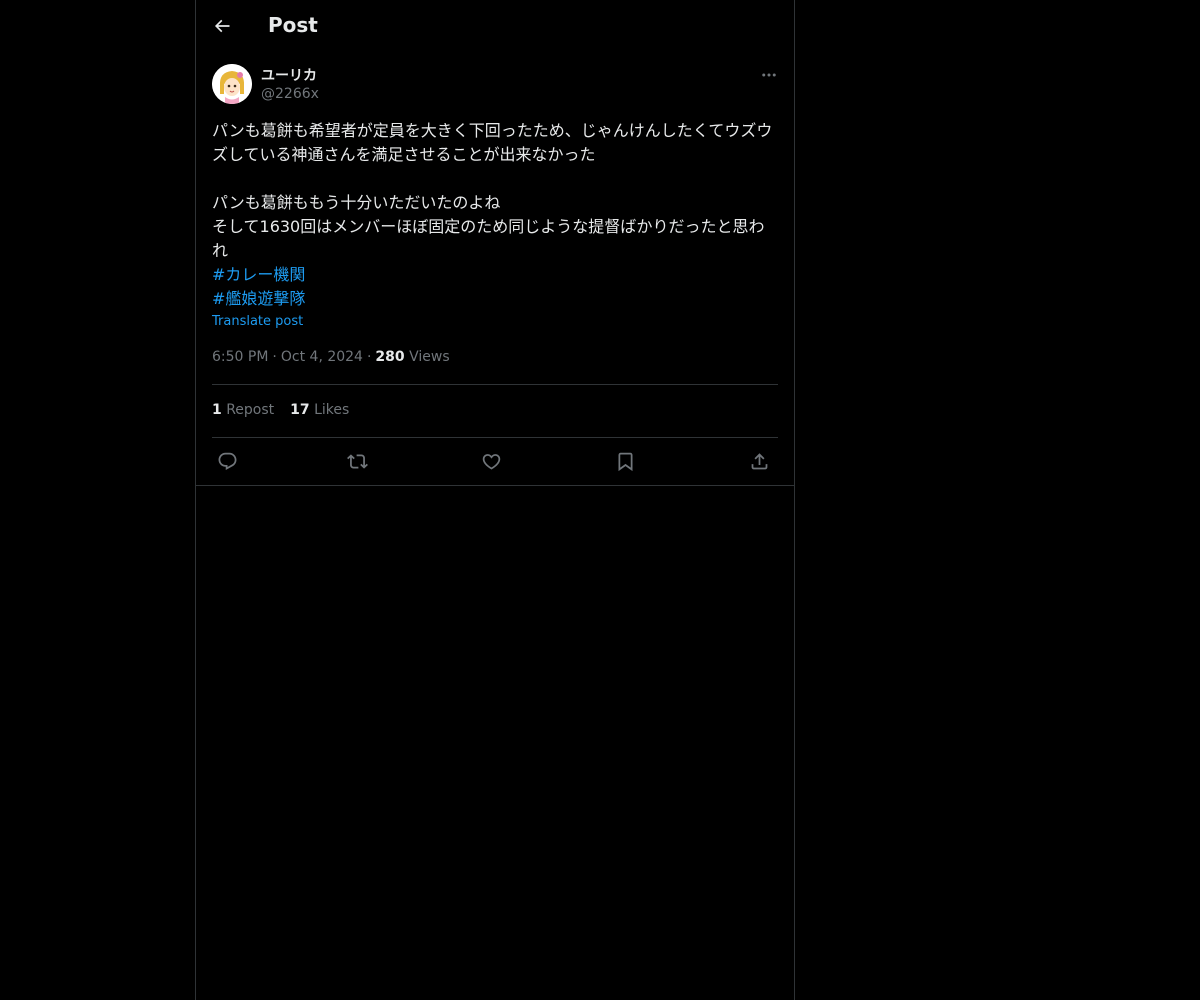 The image size is (1200, 1000). Describe the element at coordinates (356, 202) in the screenshot. I see `post-paragraph: パンも葛餅ももう十分いただいたのよね` at that location.